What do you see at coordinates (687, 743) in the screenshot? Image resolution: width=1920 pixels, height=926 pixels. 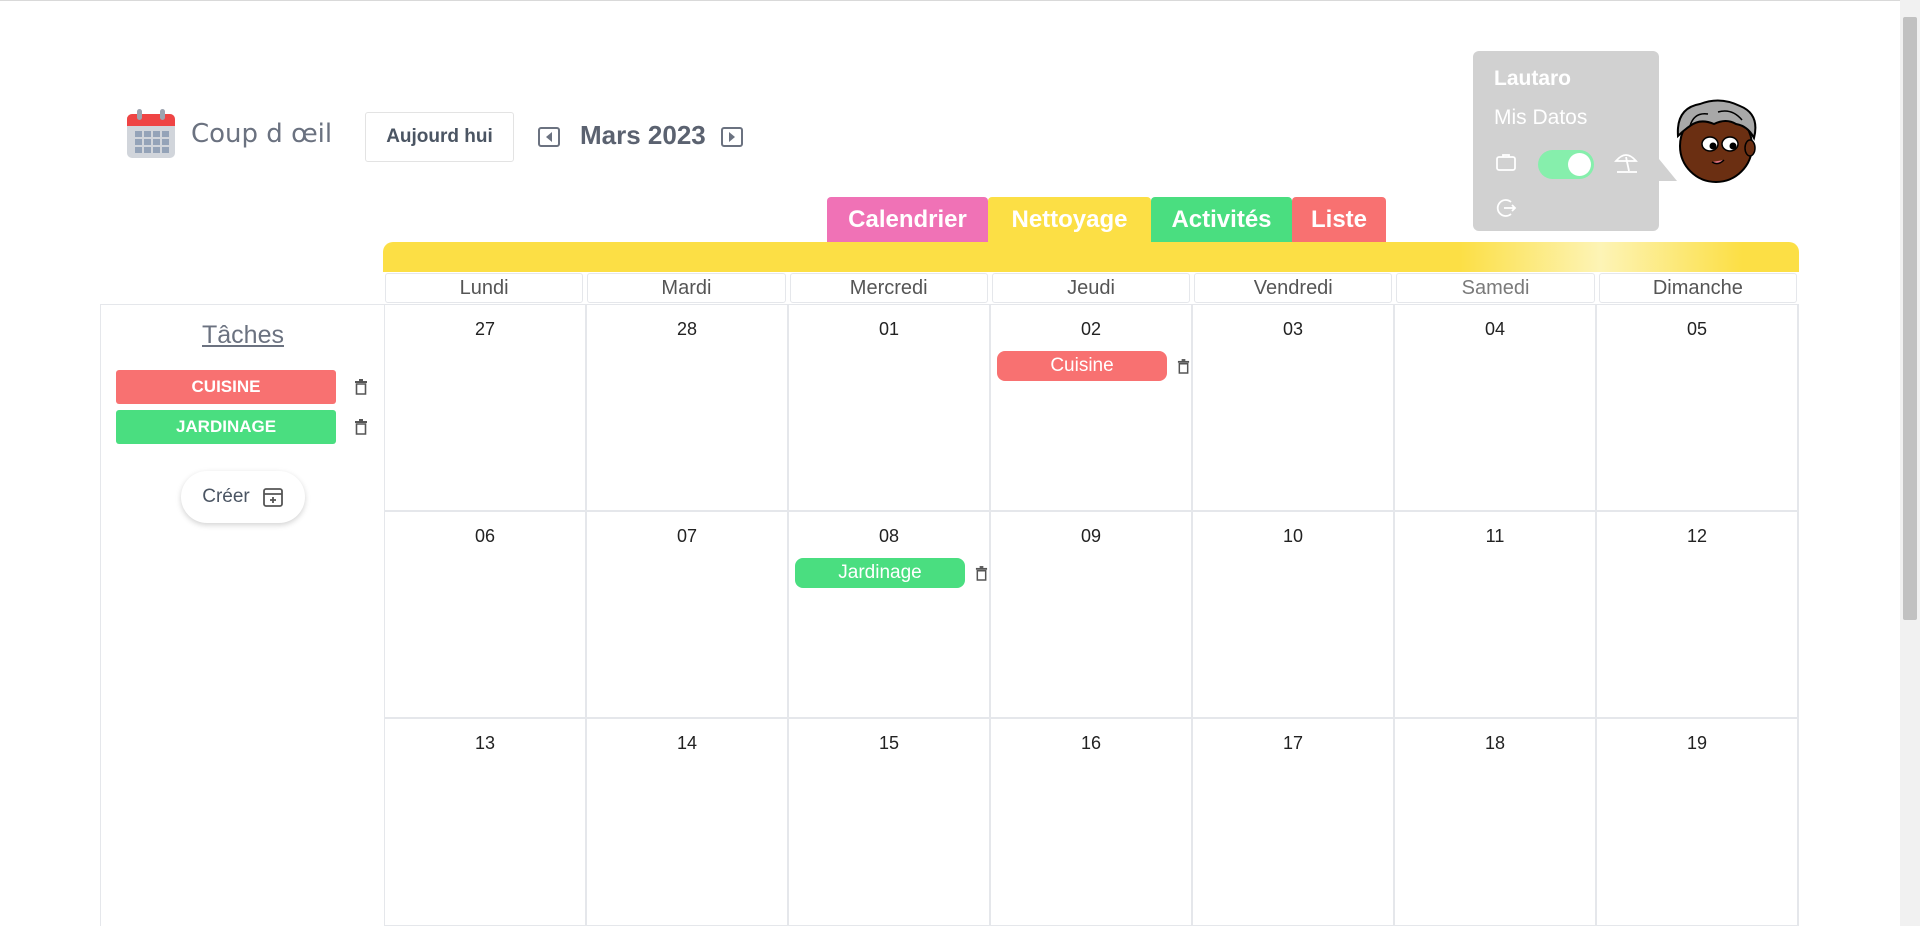 I see `day-number: 14` at bounding box center [687, 743].